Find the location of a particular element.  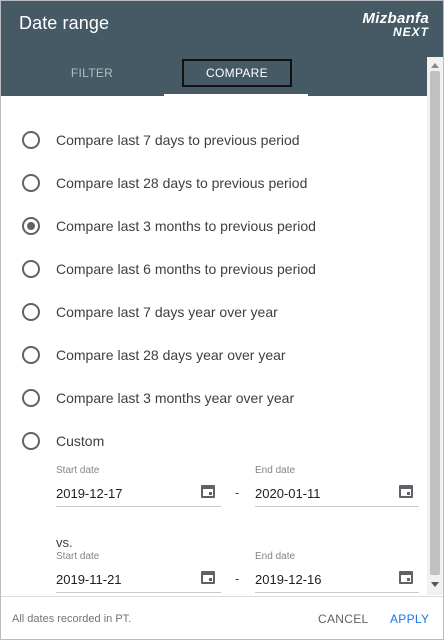

option-last-3-months-previous: Compare last 3 months to previous period is located at coordinates (214, 226).